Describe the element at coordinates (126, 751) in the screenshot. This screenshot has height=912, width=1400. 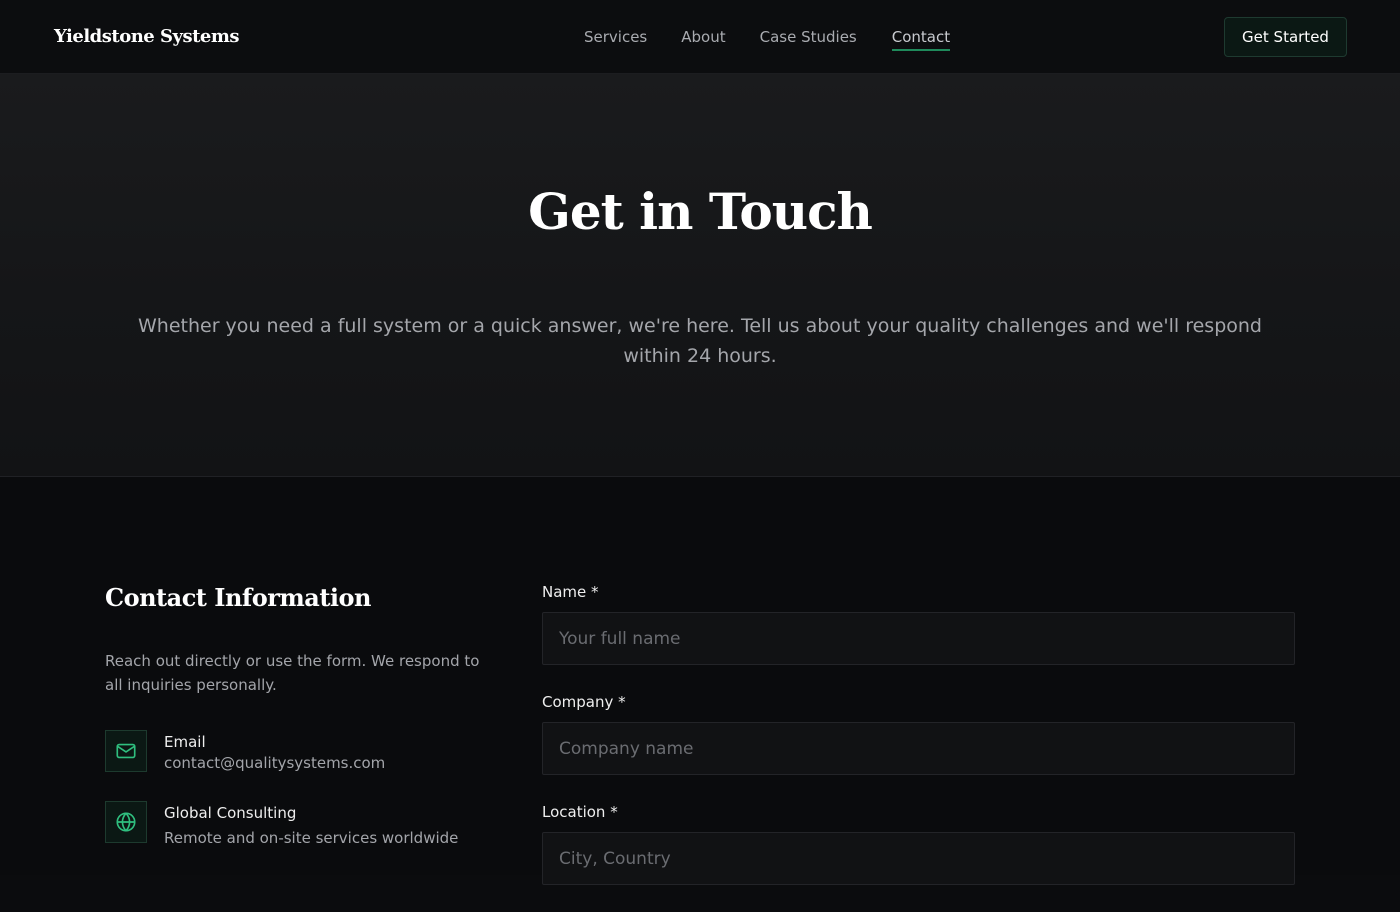
I see `mail-icon` at that location.